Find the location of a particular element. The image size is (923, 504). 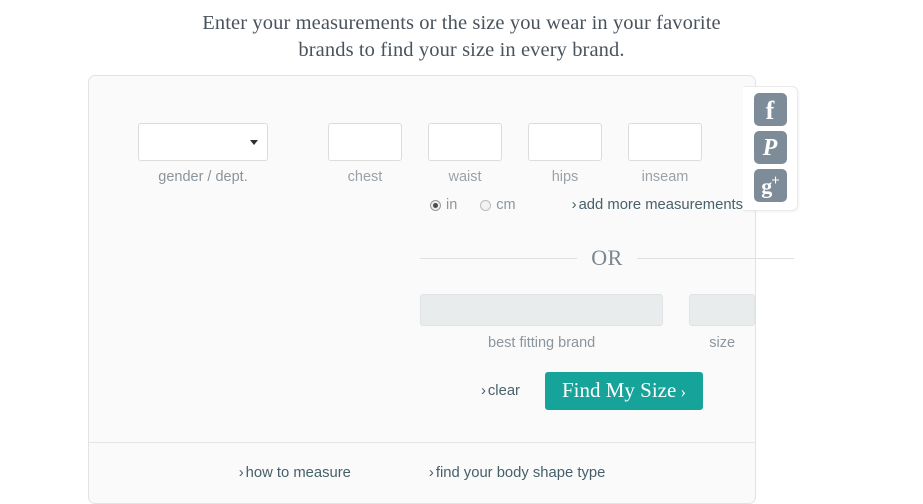

best-fitting-brand-label: best fitting brand is located at coordinates (542, 343).